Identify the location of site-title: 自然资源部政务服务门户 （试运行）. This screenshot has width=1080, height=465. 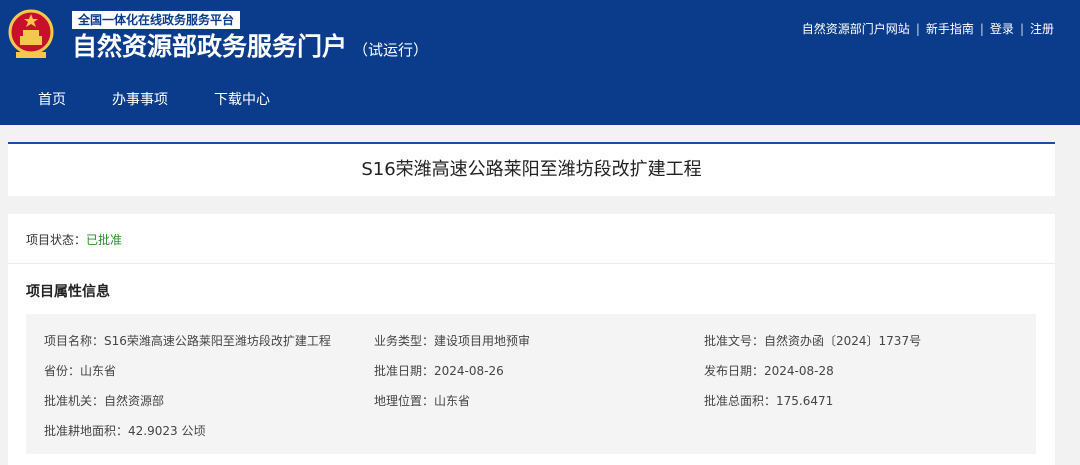
(250, 48).